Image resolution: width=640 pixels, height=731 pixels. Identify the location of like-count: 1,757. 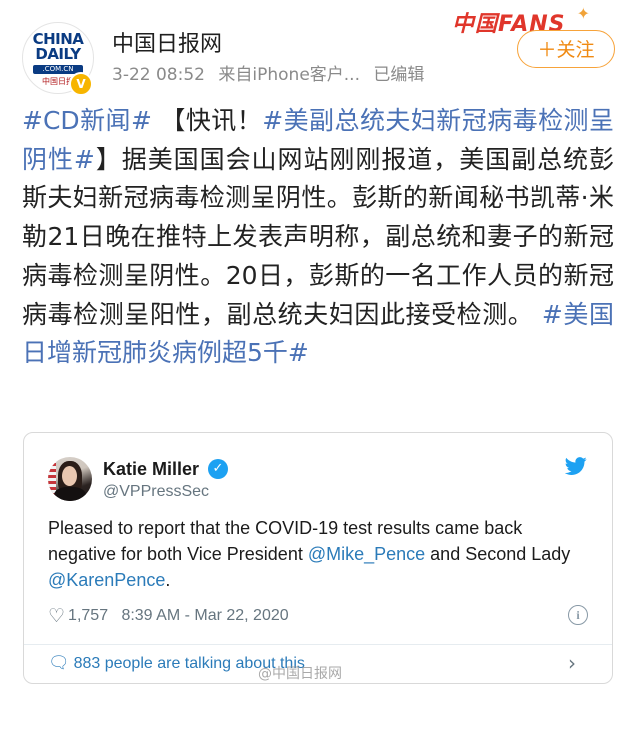
(88, 615).